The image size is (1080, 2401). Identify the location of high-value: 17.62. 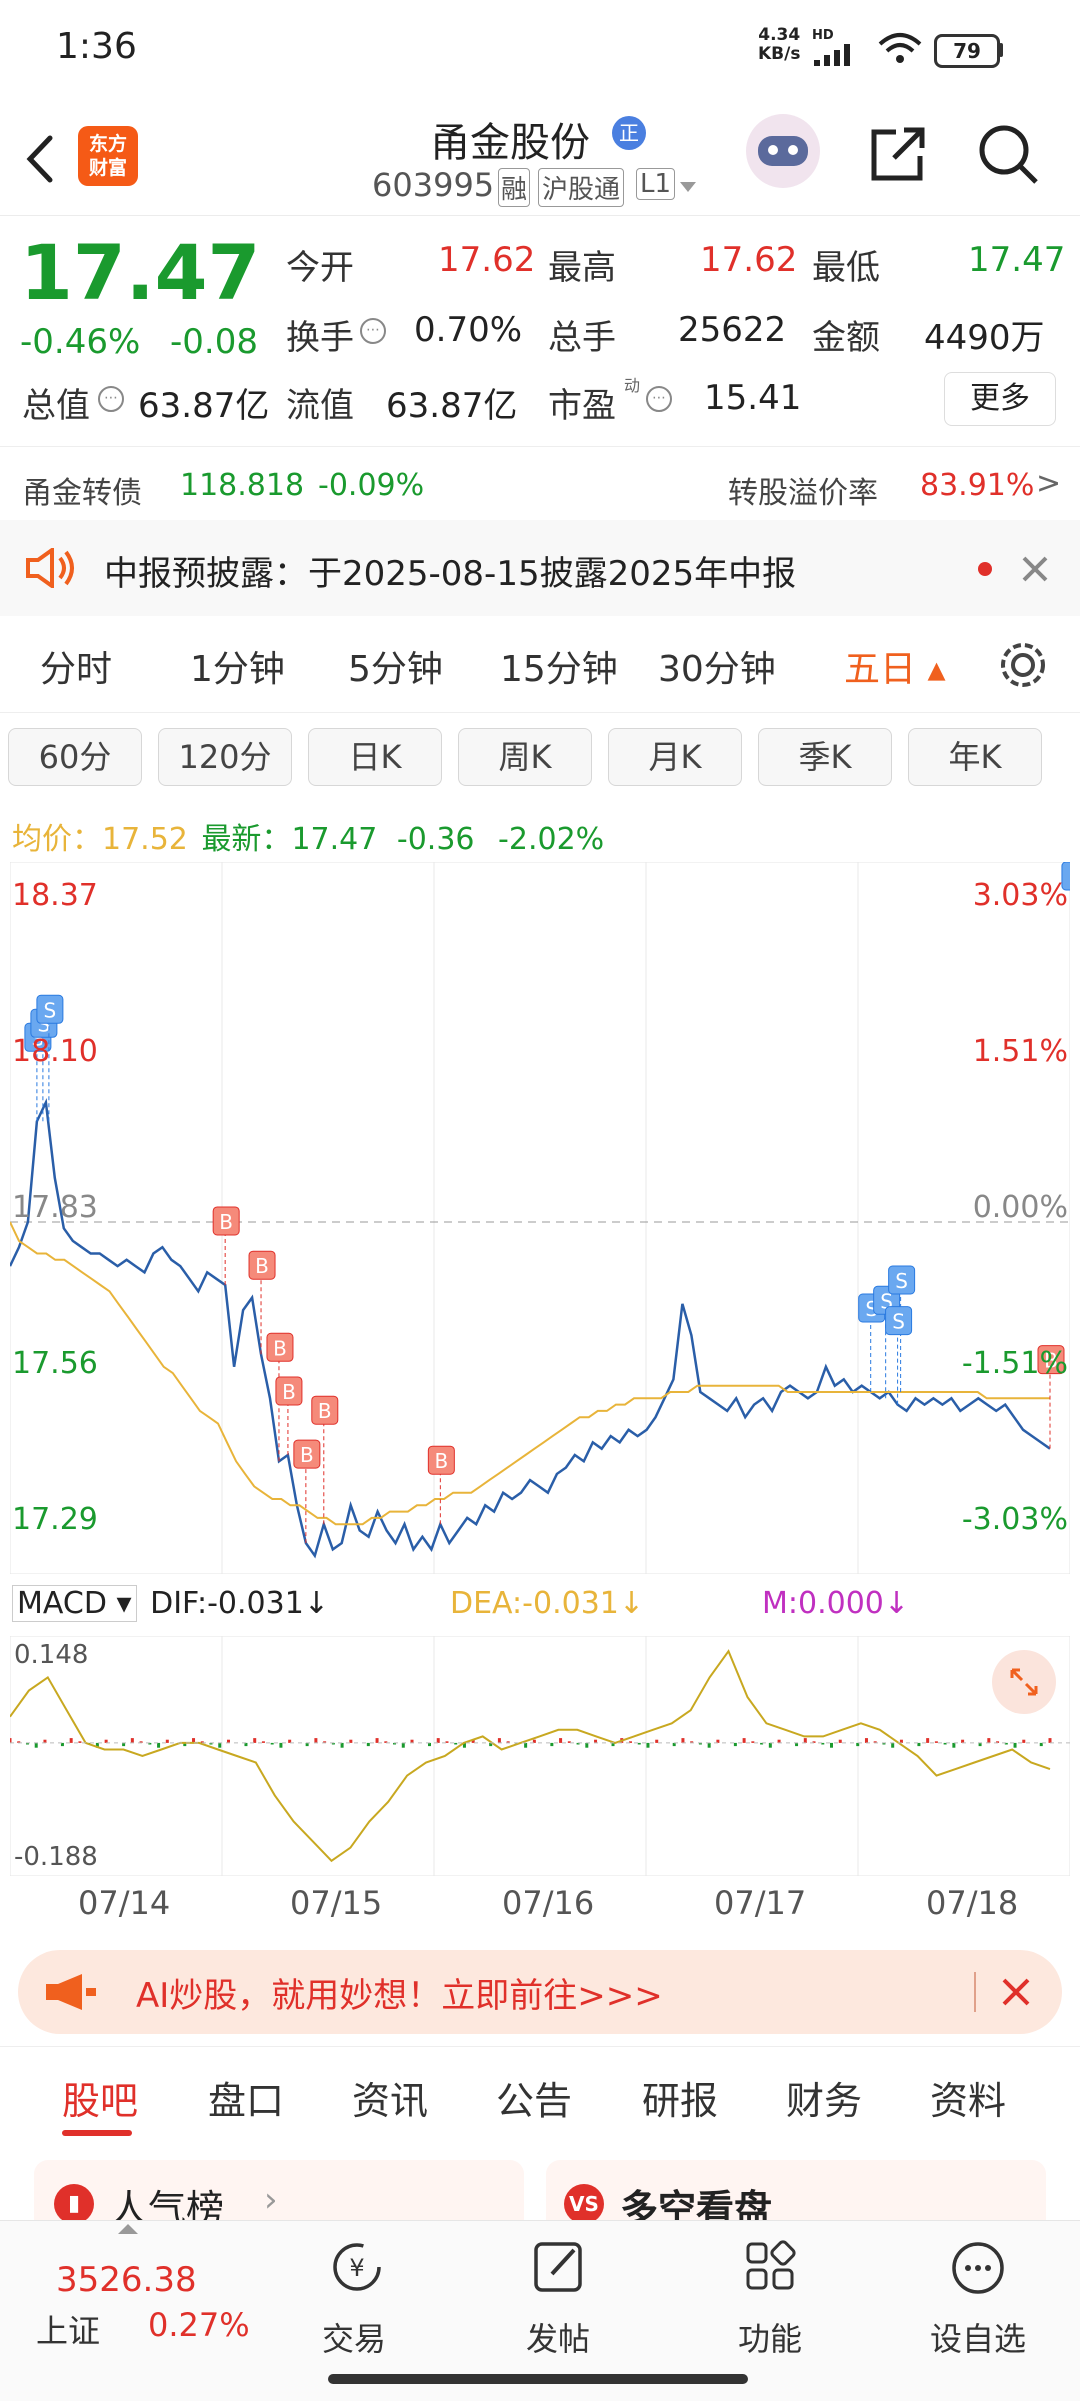
(749, 260).